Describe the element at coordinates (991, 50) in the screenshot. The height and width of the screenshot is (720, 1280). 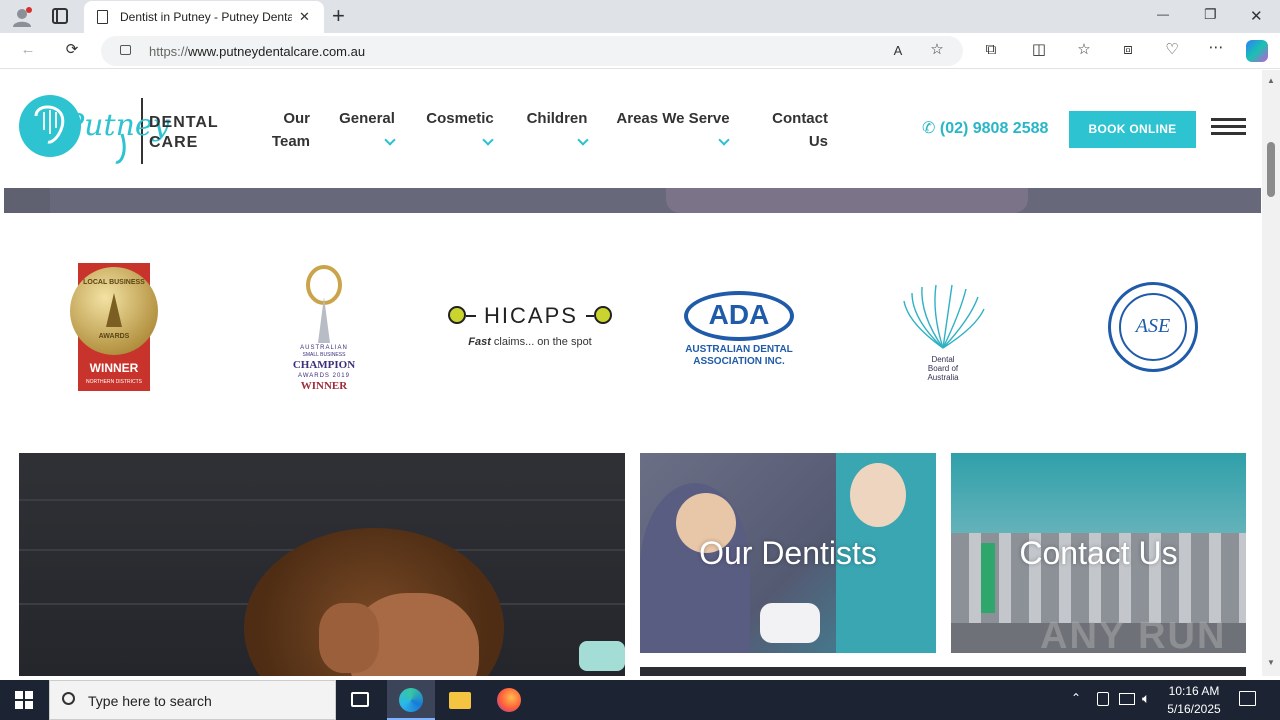
I see `extensions-icon: ⧉` at that location.